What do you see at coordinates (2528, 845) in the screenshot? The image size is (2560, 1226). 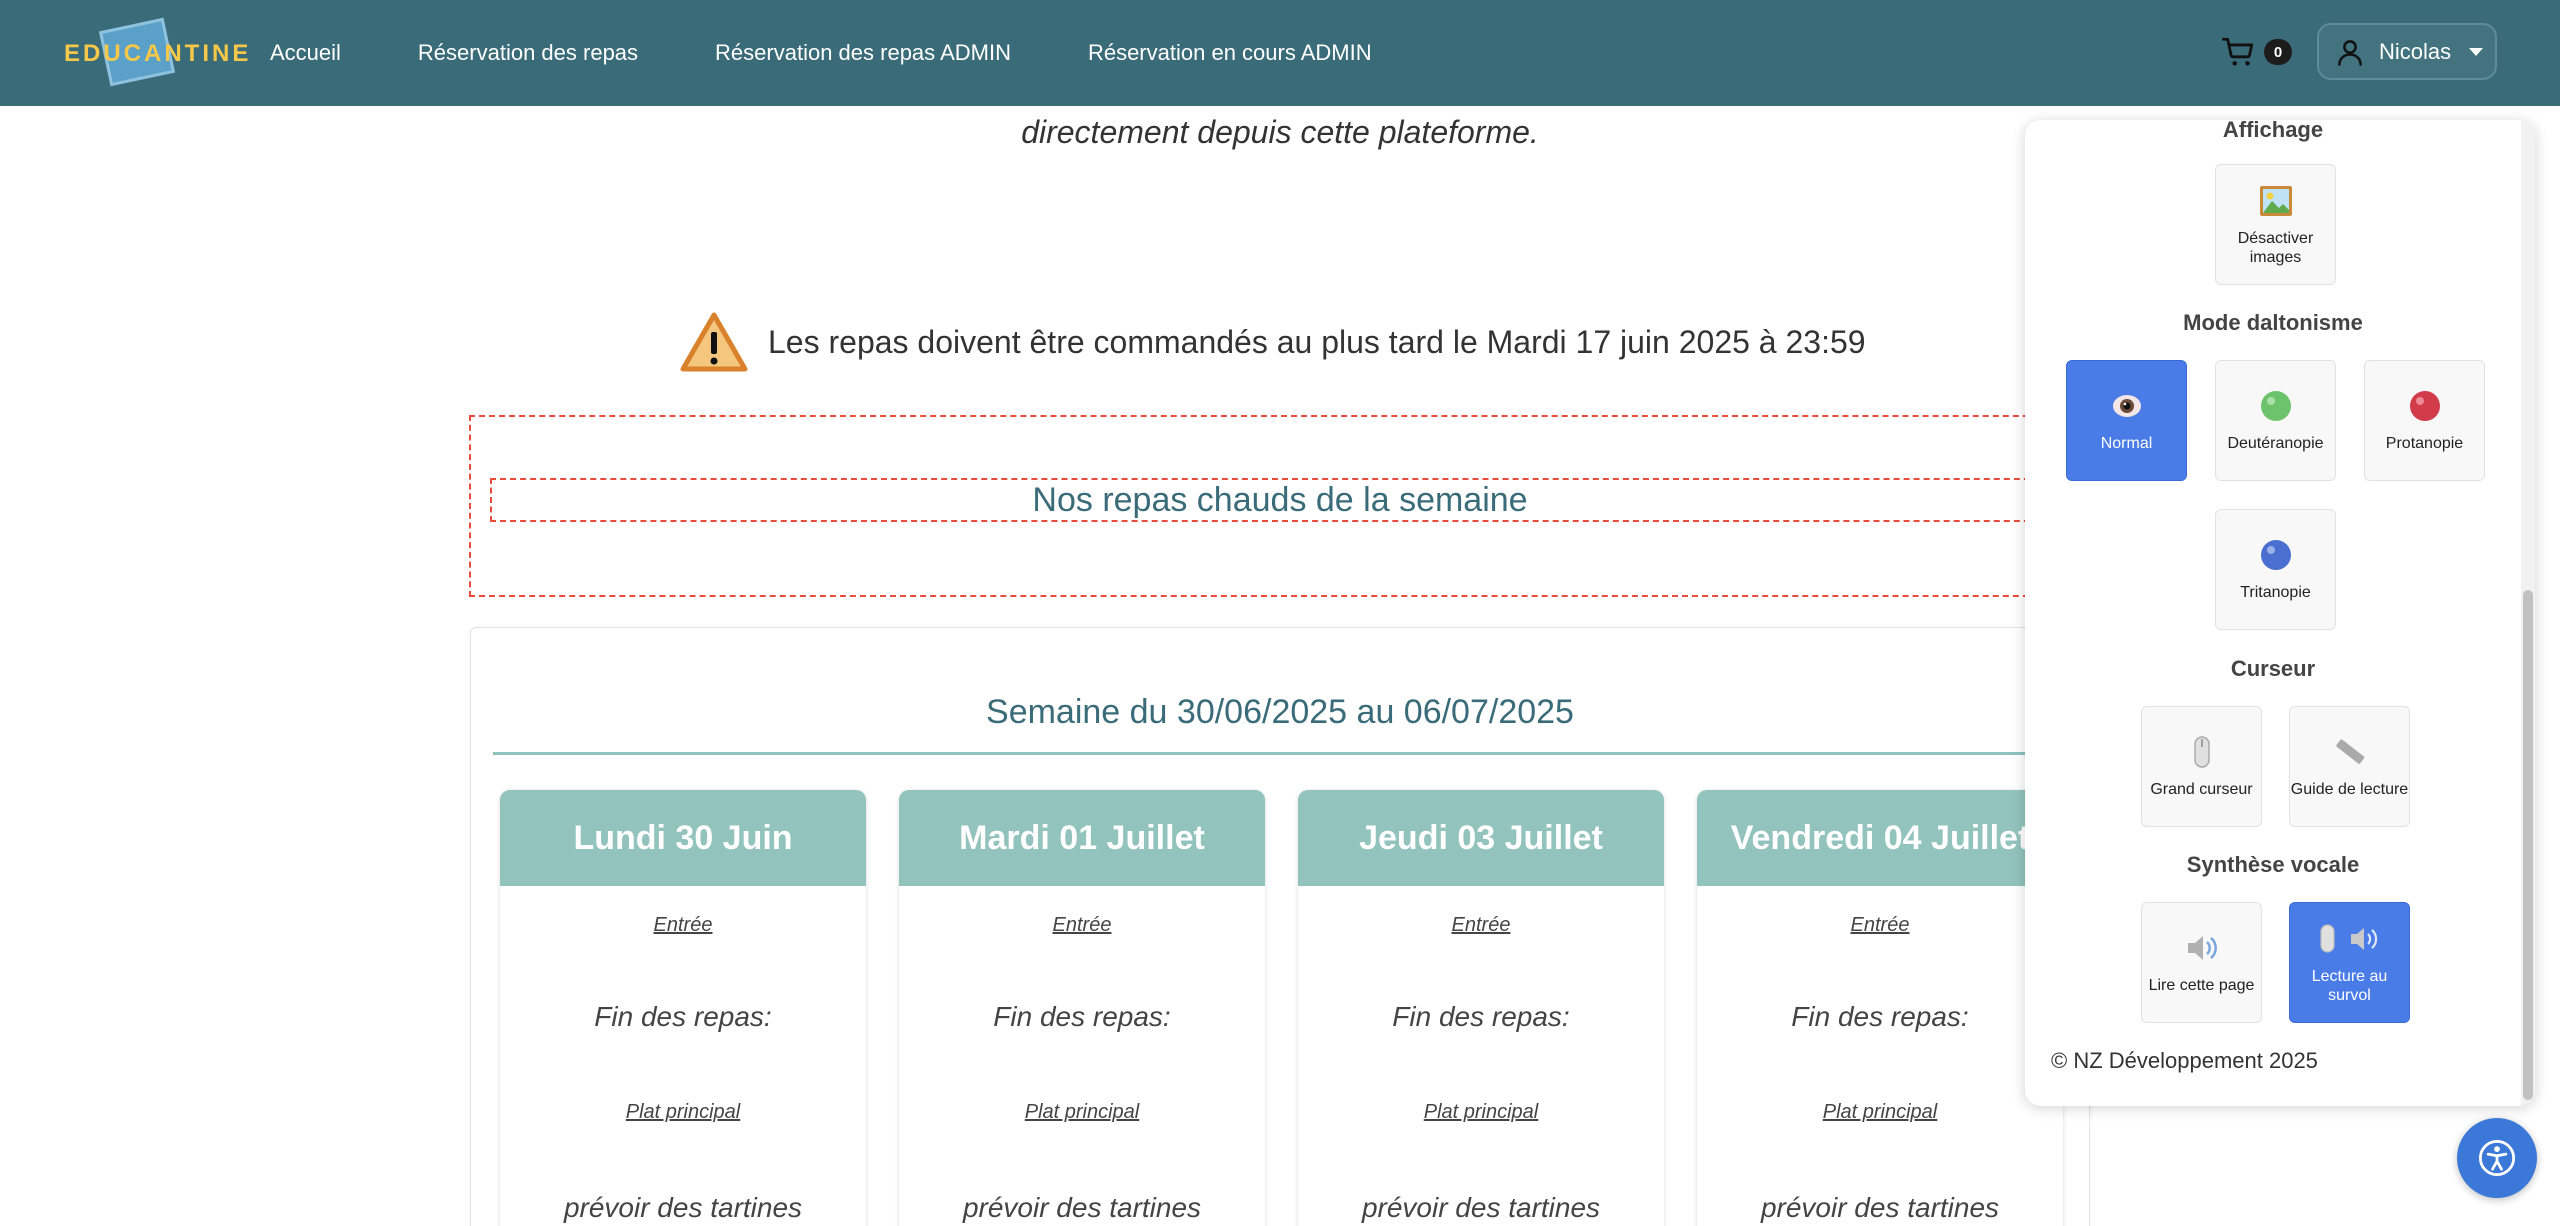 I see `panel-scrollbar-thumb` at bounding box center [2528, 845].